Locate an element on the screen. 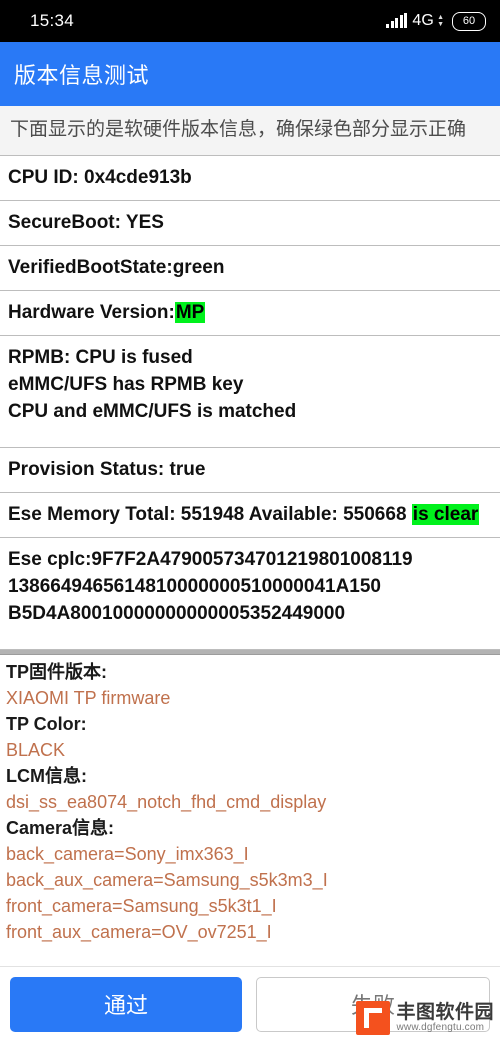 The image size is (500, 1041). info-row: Hardware Version:MP is located at coordinates (250, 313).